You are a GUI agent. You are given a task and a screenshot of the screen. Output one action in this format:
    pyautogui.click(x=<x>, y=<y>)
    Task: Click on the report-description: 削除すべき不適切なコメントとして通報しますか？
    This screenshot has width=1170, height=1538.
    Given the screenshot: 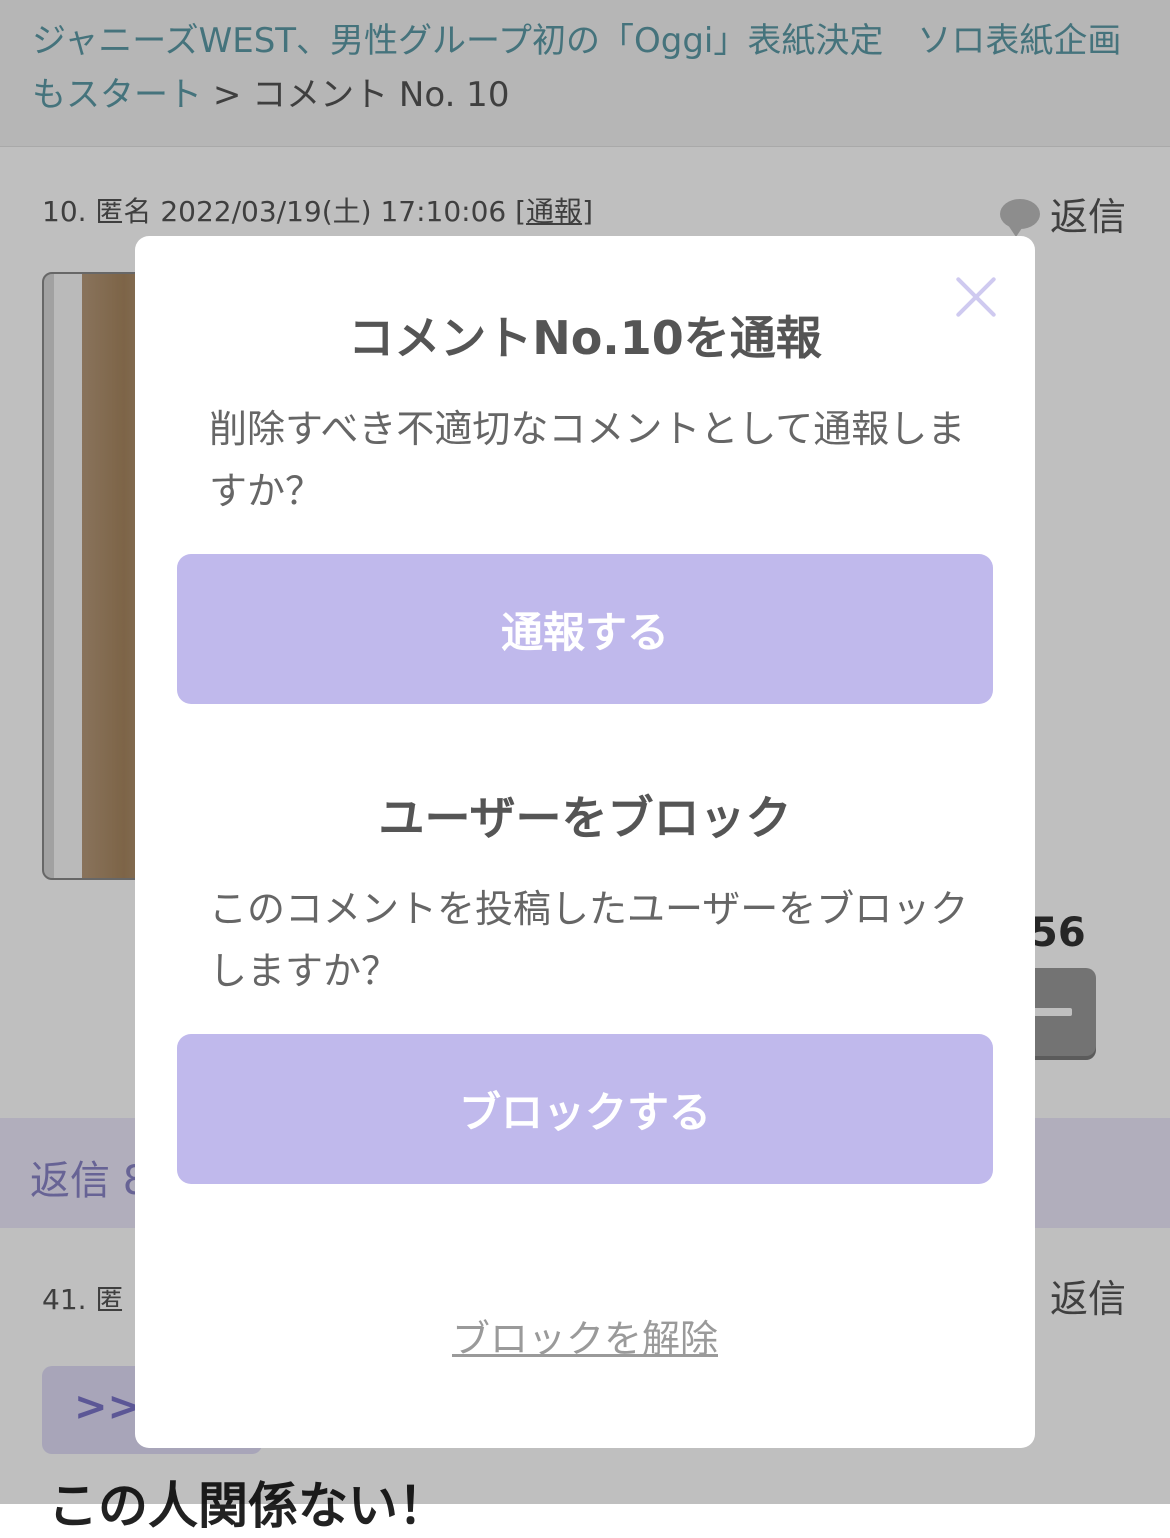 What is the action you would take?
    pyautogui.click(x=587, y=460)
    